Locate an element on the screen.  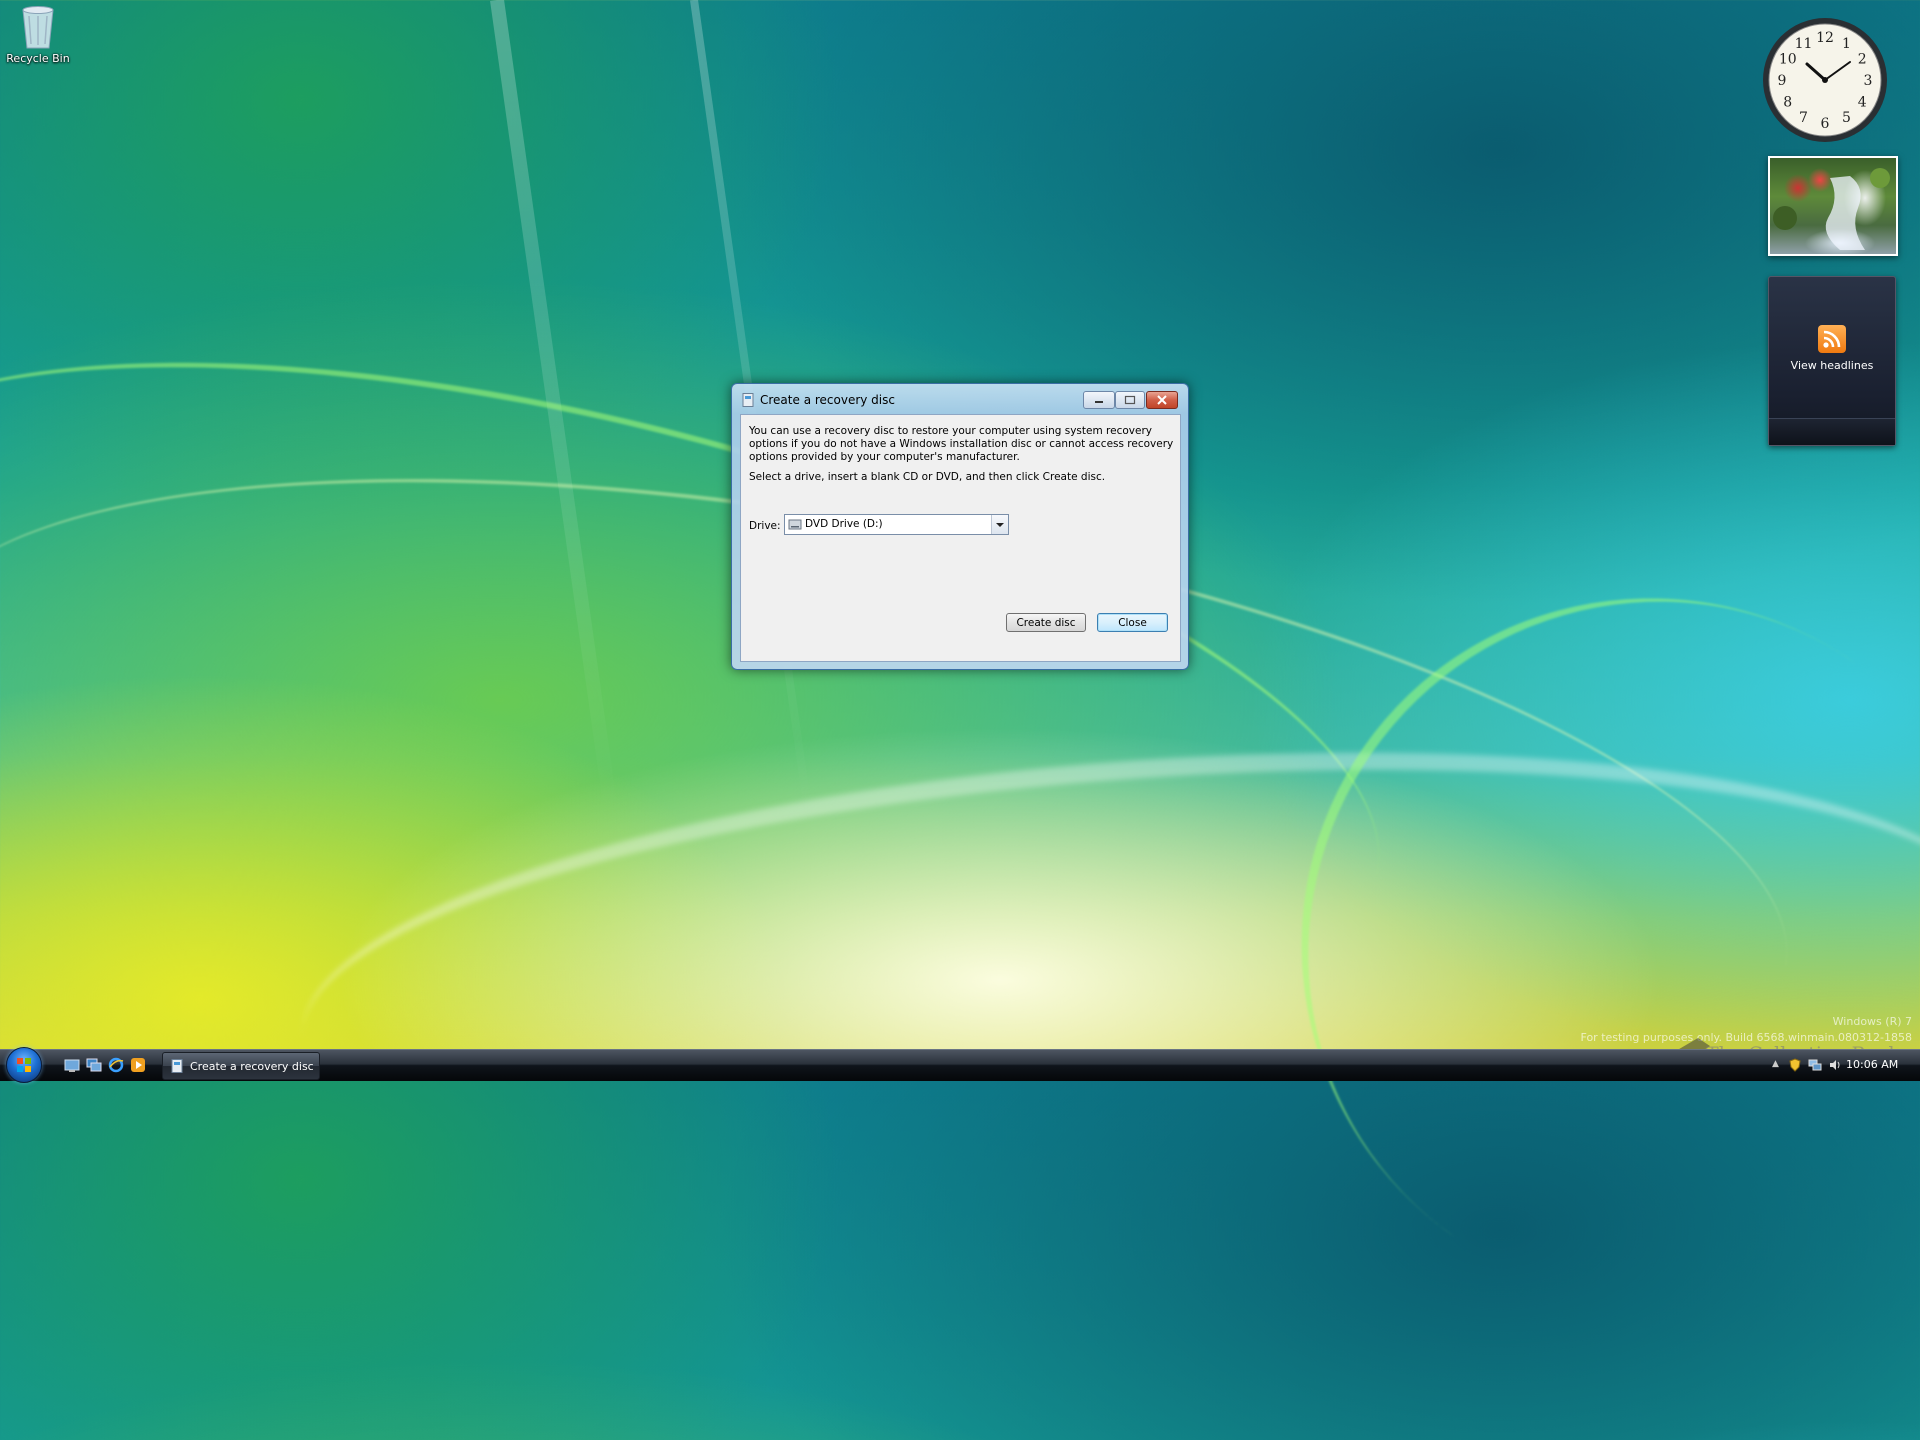
analog-clock-icon: 12 12 3 45678 9 1011 is located at coordinates (1825, 80).